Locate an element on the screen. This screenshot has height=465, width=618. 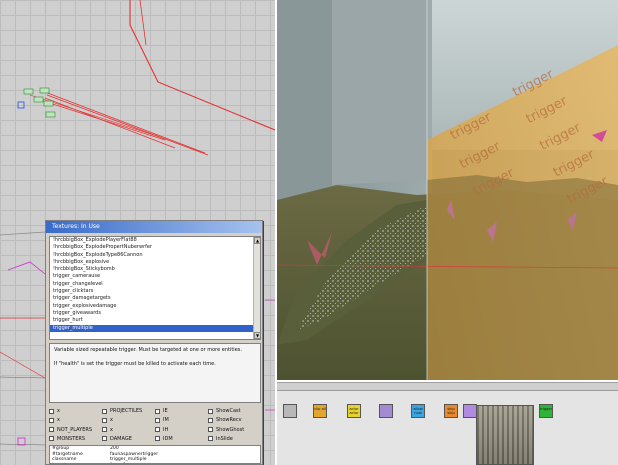
texture-list-item: !hrcbbigBox_explosive is located at coordinates (155, 262).